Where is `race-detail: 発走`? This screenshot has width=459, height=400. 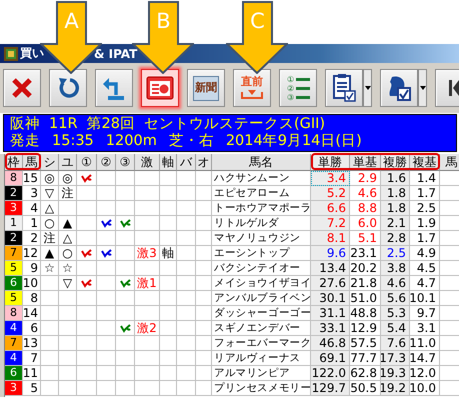 race-detail: 発走 is located at coordinates (25, 141).